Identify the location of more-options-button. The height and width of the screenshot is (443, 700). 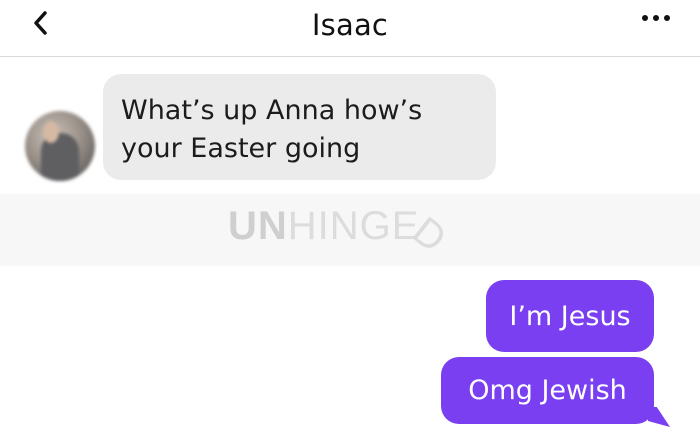
(656, 18).